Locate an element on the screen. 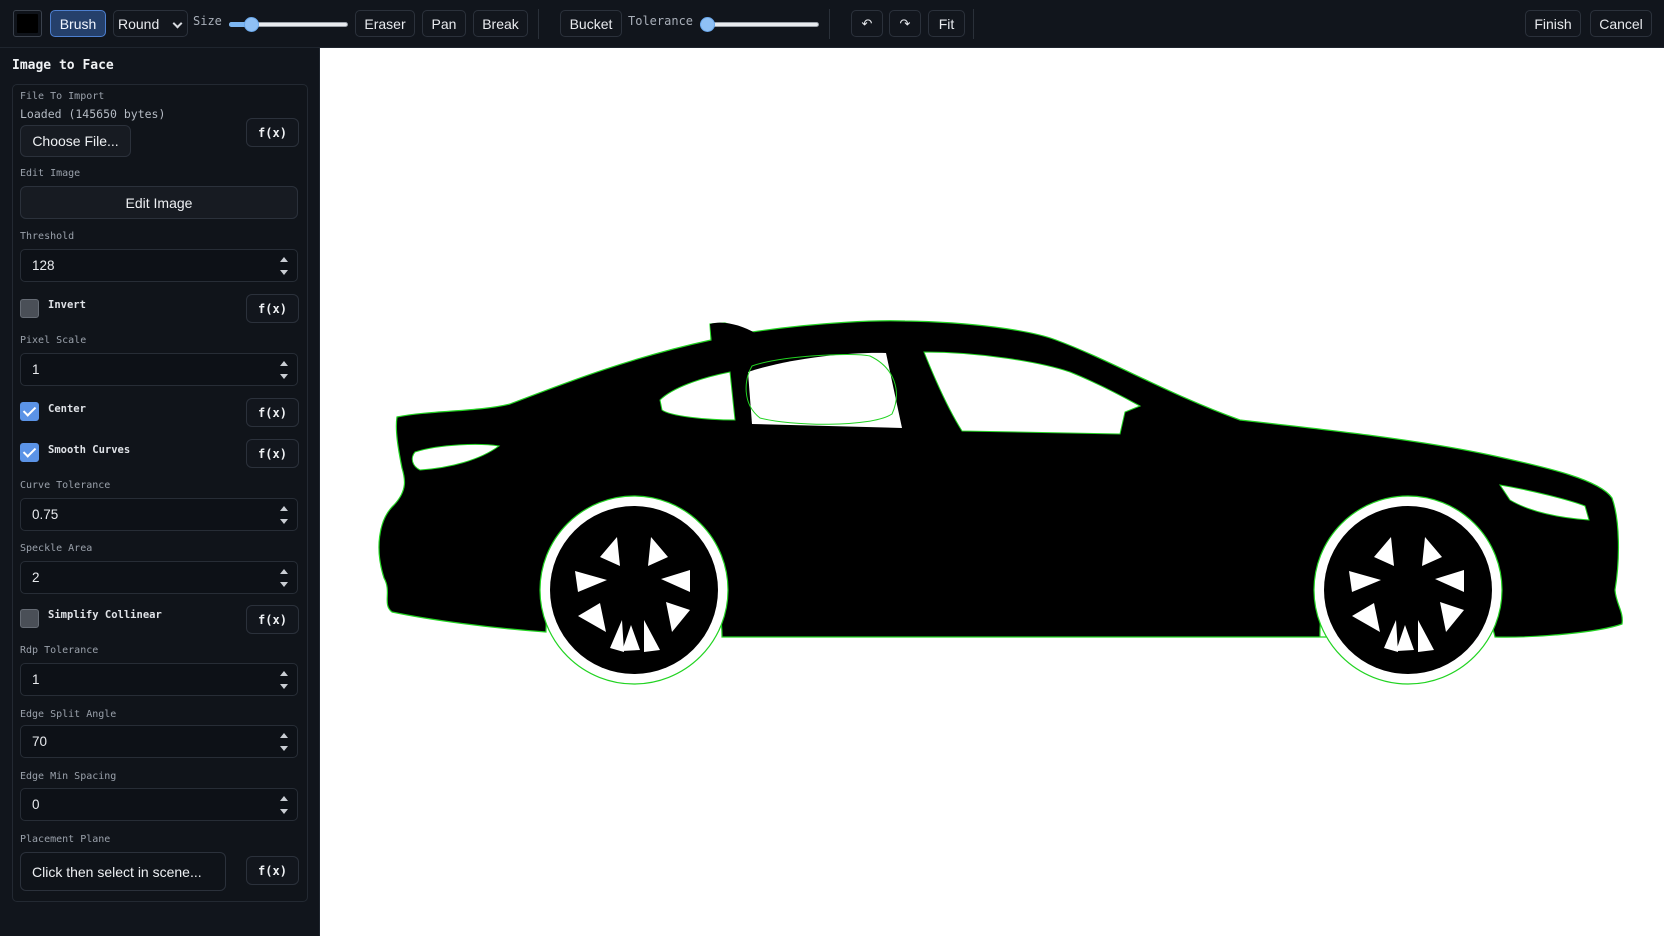 Image resolution: width=1664 pixels, height=936 pixels. edge-min-spacing-value: 0 is located at coordinates (36, 804).